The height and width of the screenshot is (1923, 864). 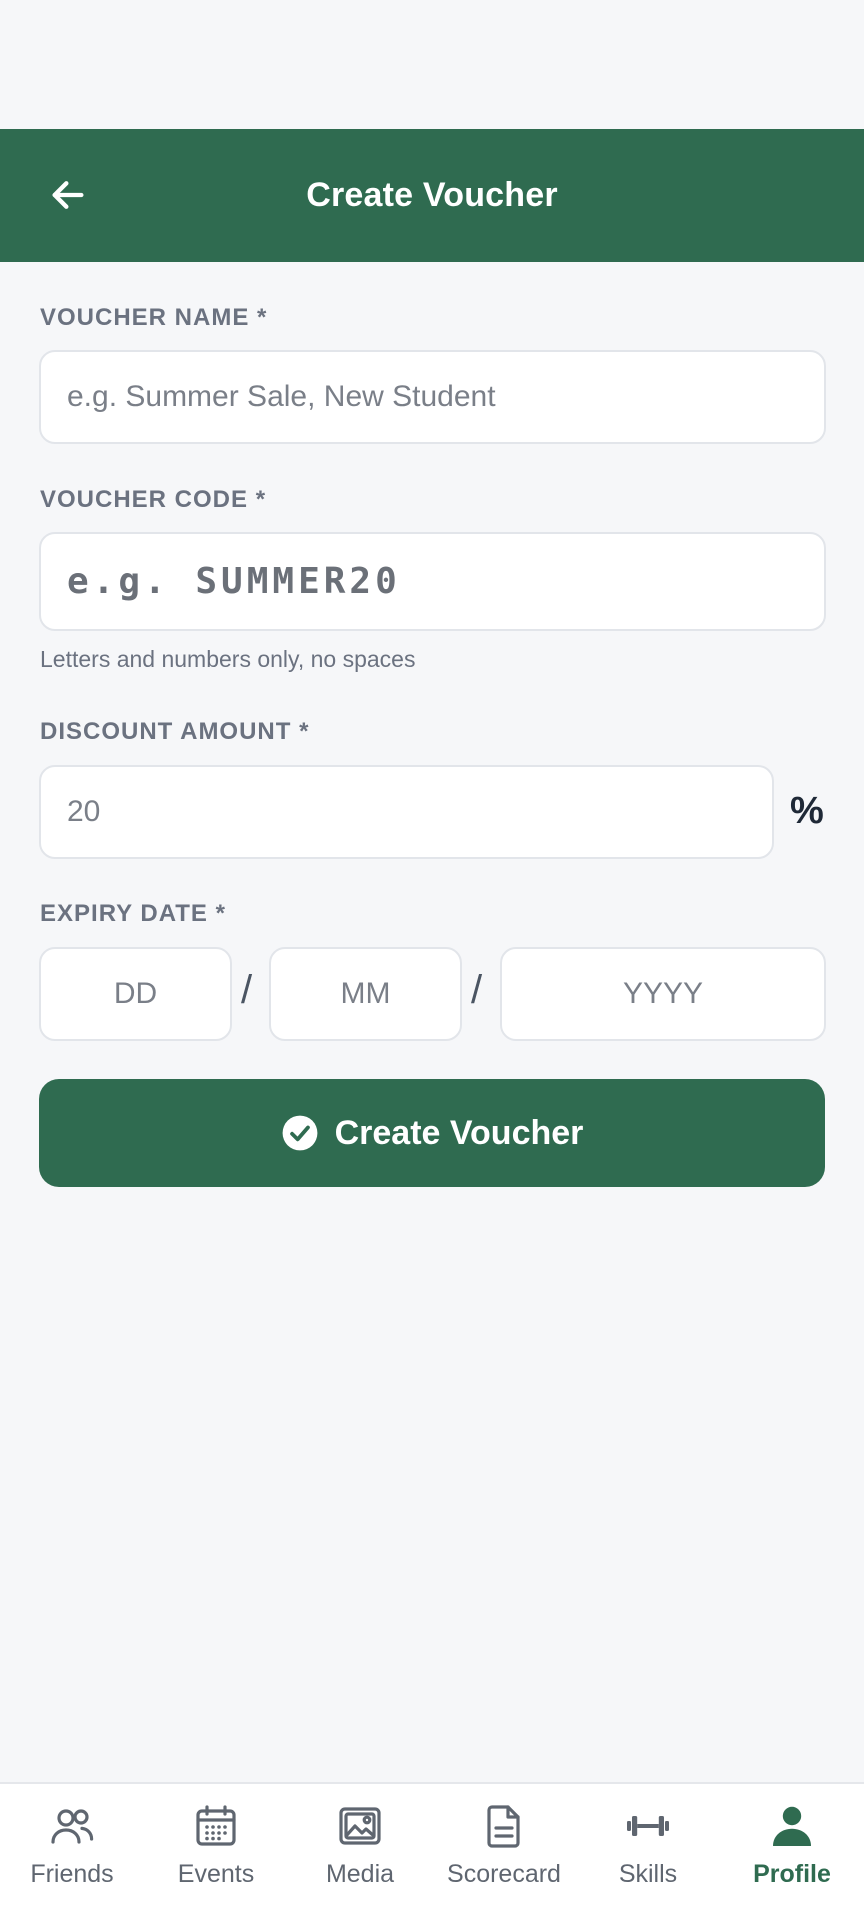 I want to click on nav-item-friends: Friends, so click(x=72, y=1853).